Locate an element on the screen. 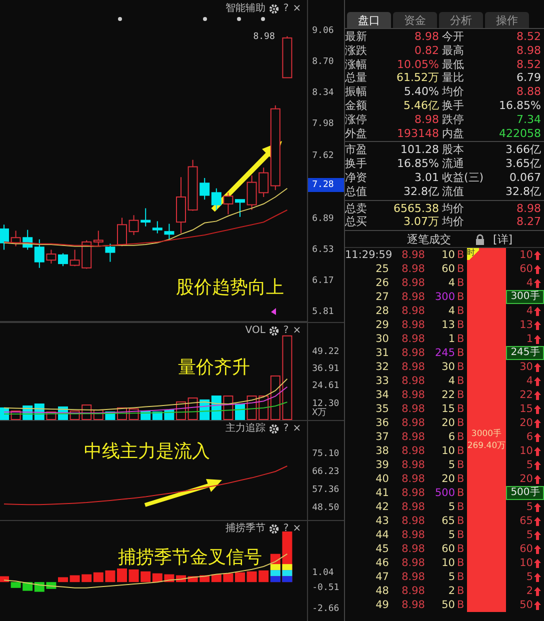 This screenshot has width=544, height=621. quote-label: 最低 is located at coordinates (453, 65).